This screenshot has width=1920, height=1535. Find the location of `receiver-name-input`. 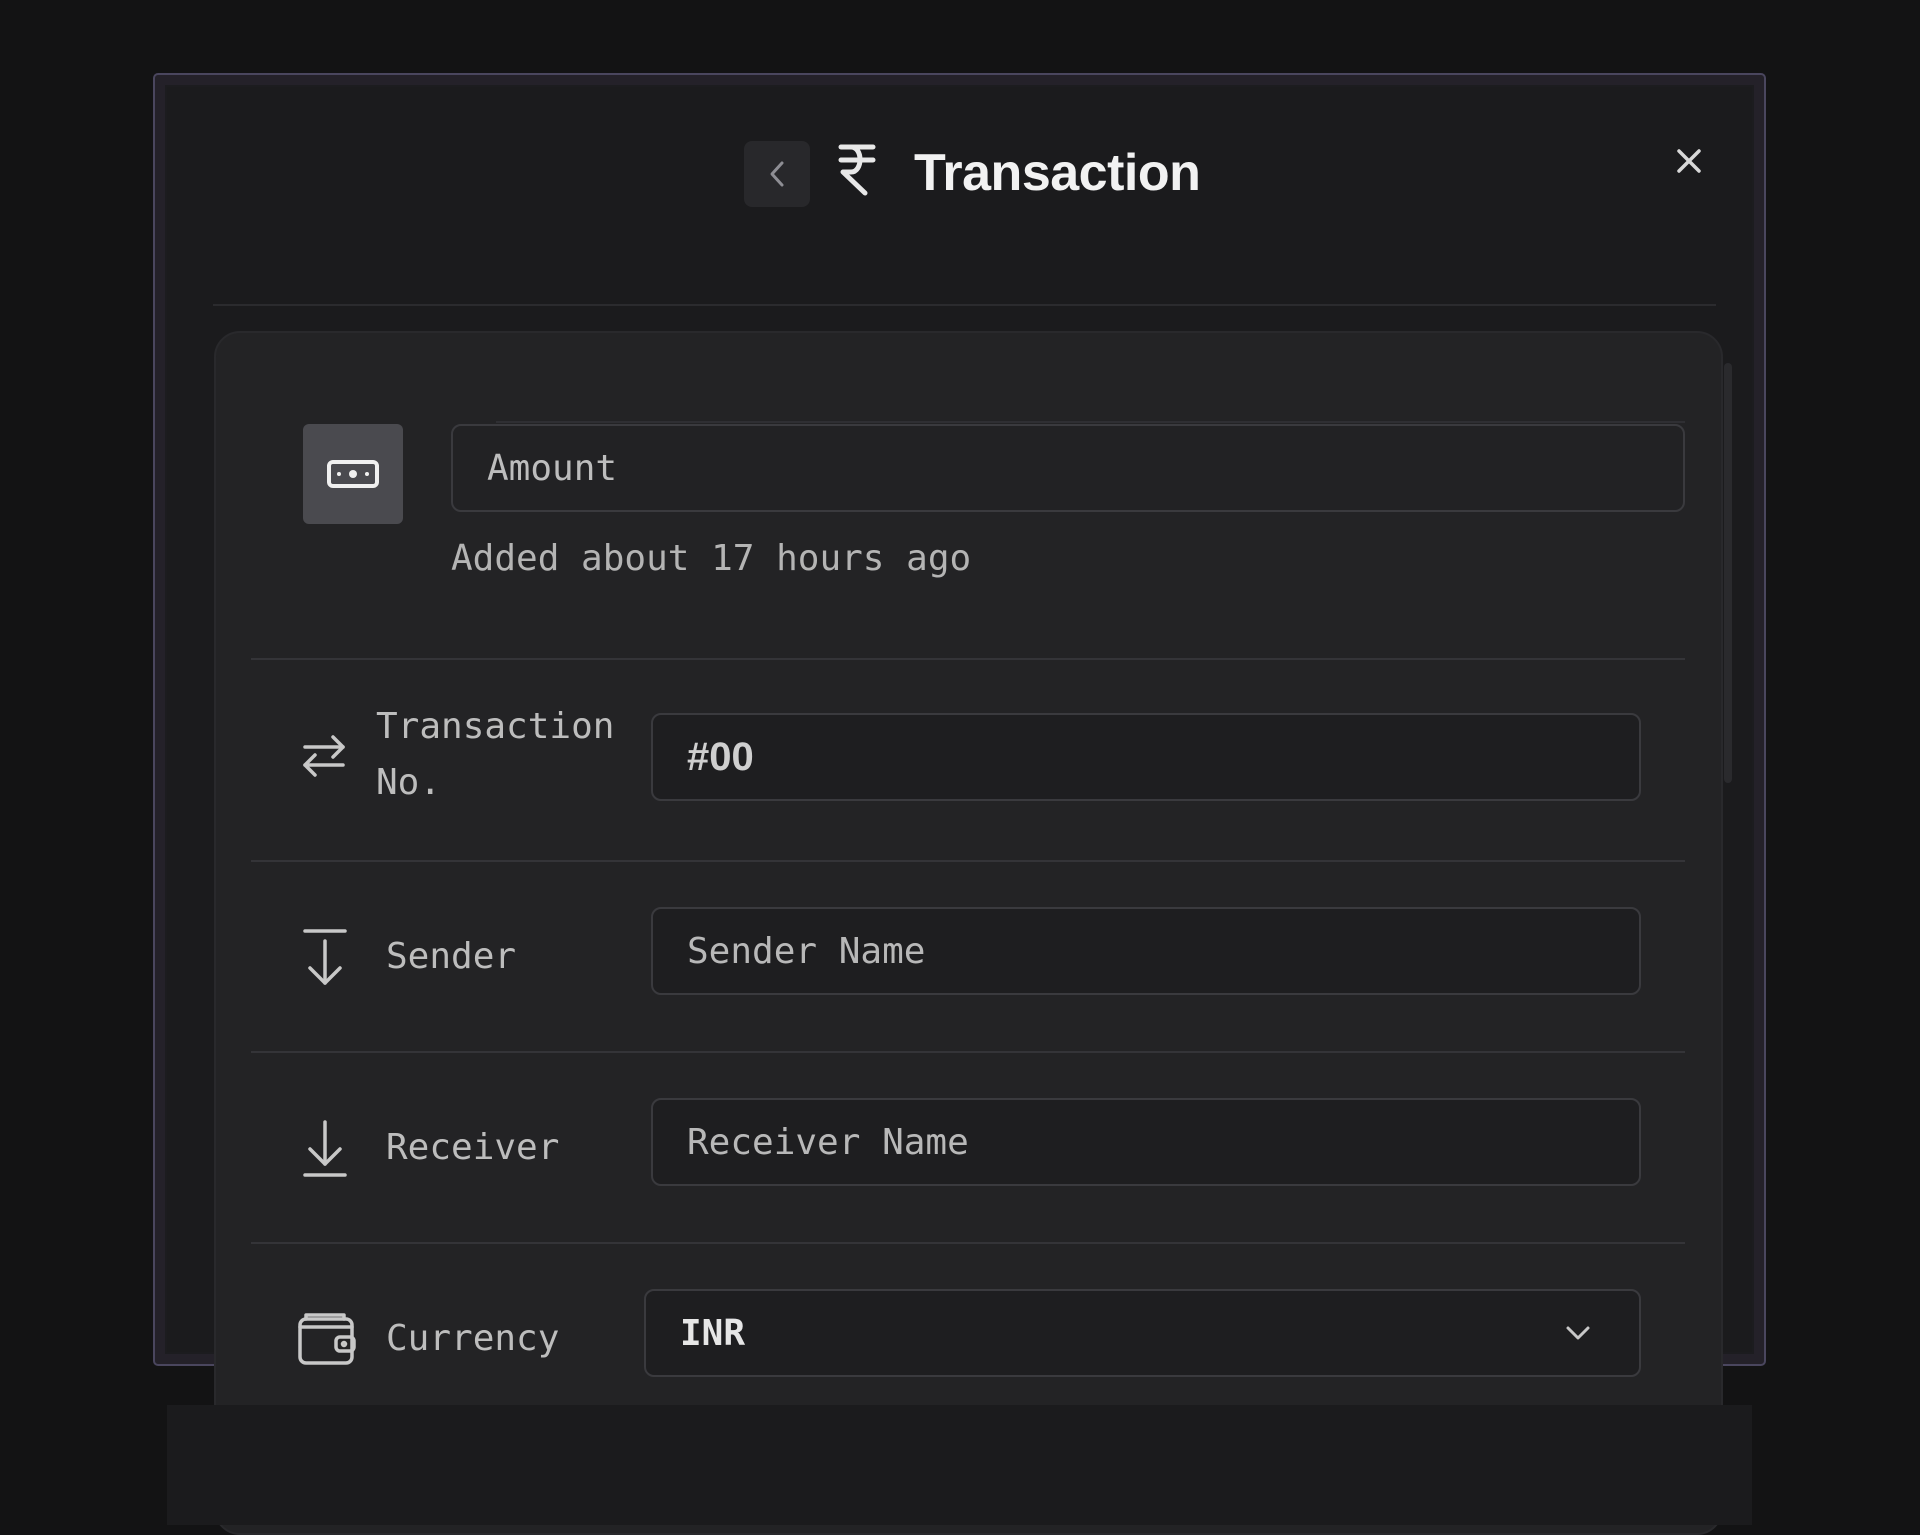

receiver-name-input is located at coordinates (1146, 1142).